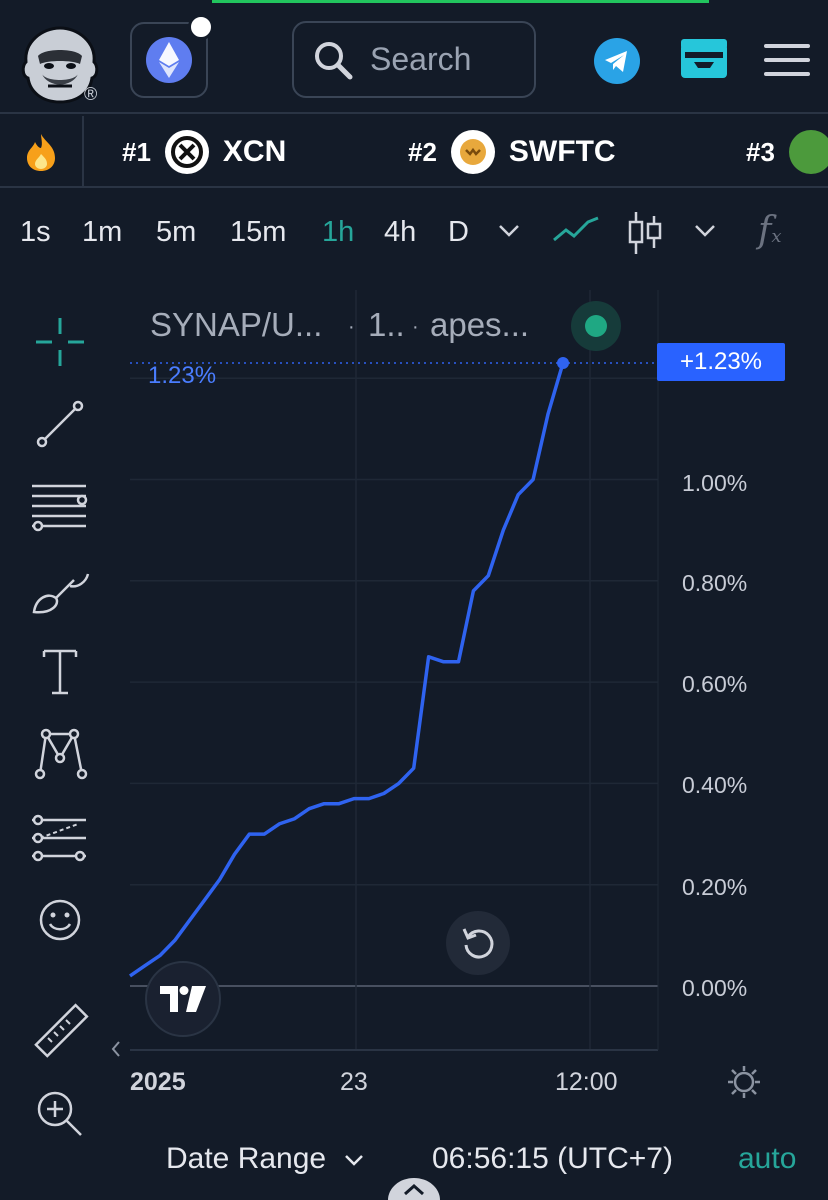  I want to click on y-tick-label: 0.40%, so click(715, 785).